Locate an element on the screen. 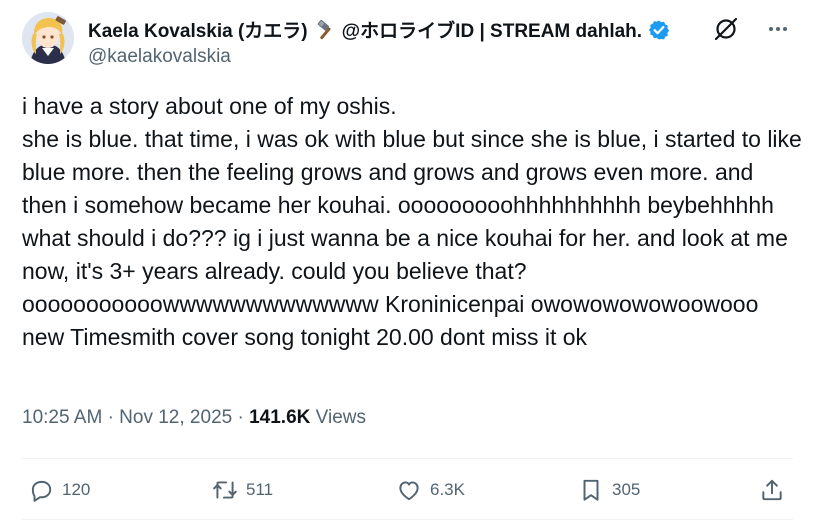 Image resolution: width=815 pixels, height=522 pixels. author-handle: @kaelakovalskia is located at coordinates (159, 57).